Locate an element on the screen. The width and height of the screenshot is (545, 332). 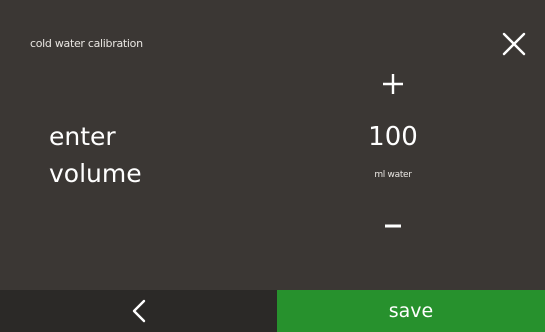
plus-icon is located at coordinates (393, 84).